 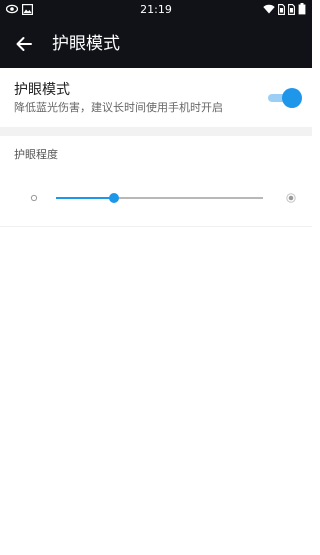 I want to click on eye-mode-setting-row: 护眼模式 降低蓝光伤害，建议长时间使用手机时开启, so click(x=156, y=97).